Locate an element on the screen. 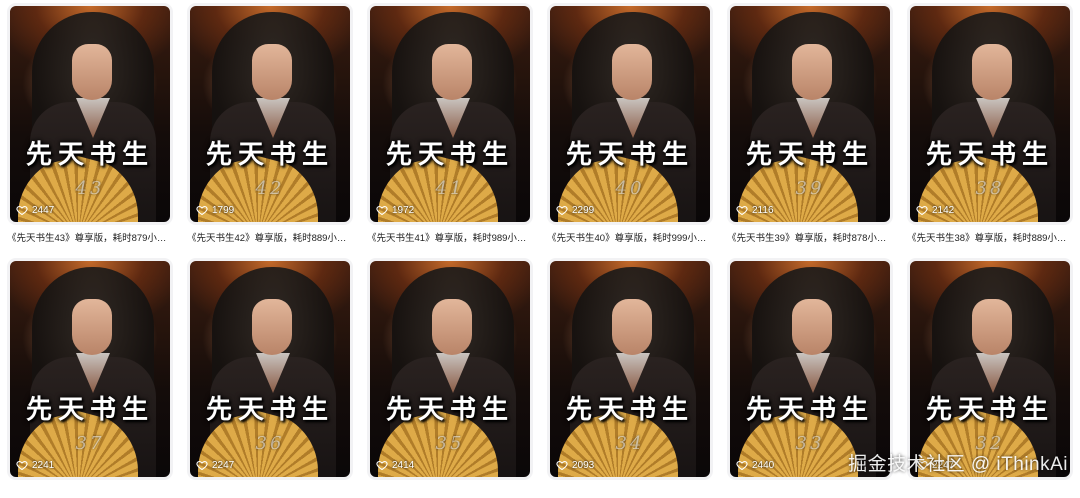 The width and height of the screenshot is (1080, 498). cover-episode-number: 34 is located at coordinates (630, 443).